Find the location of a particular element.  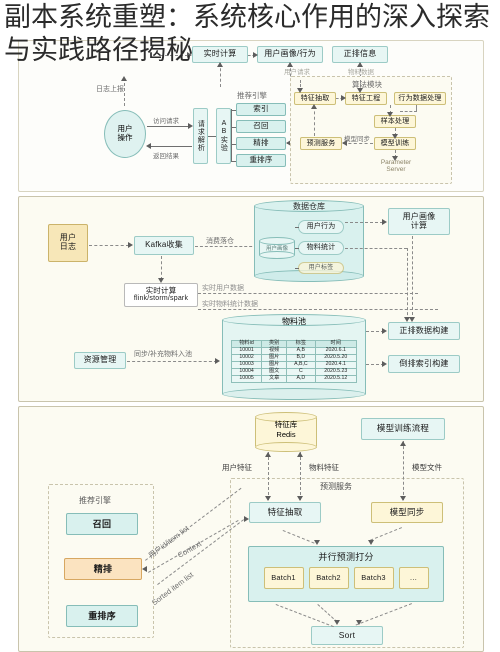

forward-data-build-node: 正排数据构建 is located at coordinates (424, 331).